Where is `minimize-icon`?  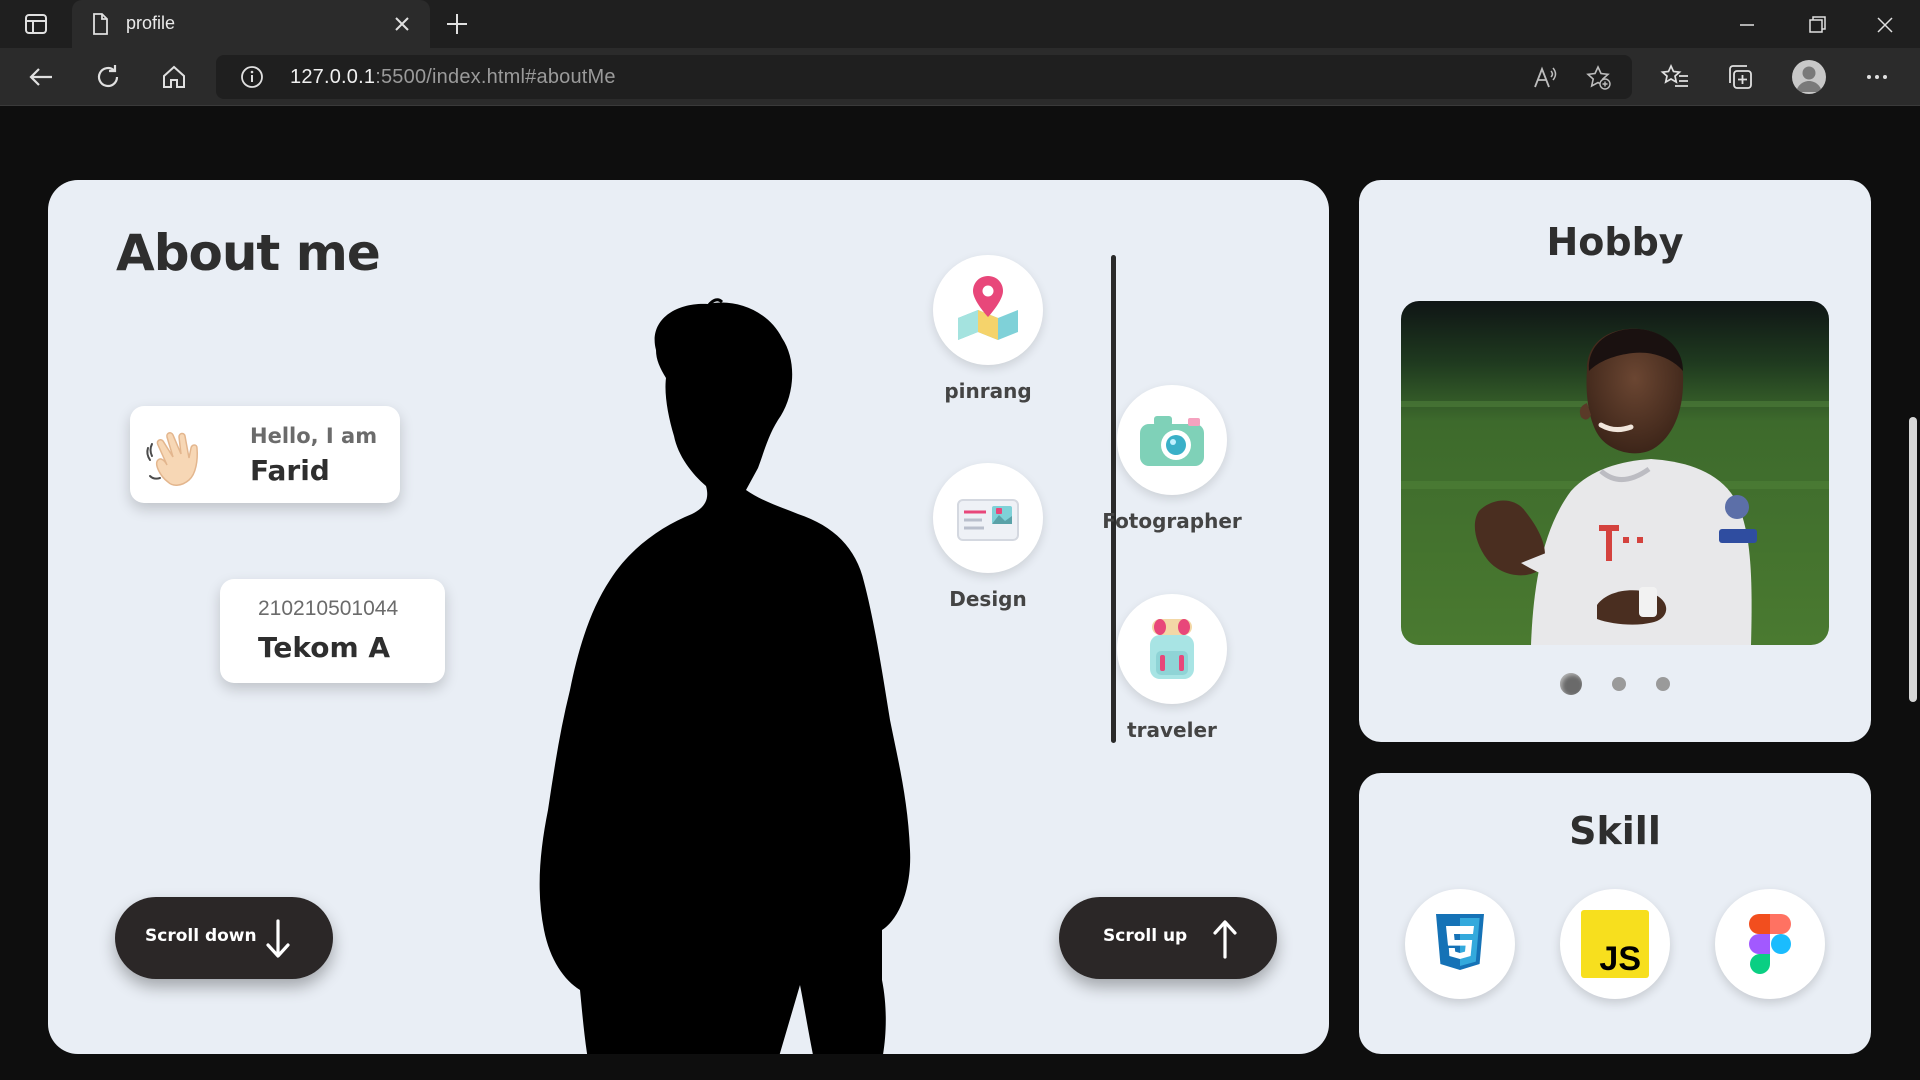
minimize-icon is located at coordinates (1747, 25).